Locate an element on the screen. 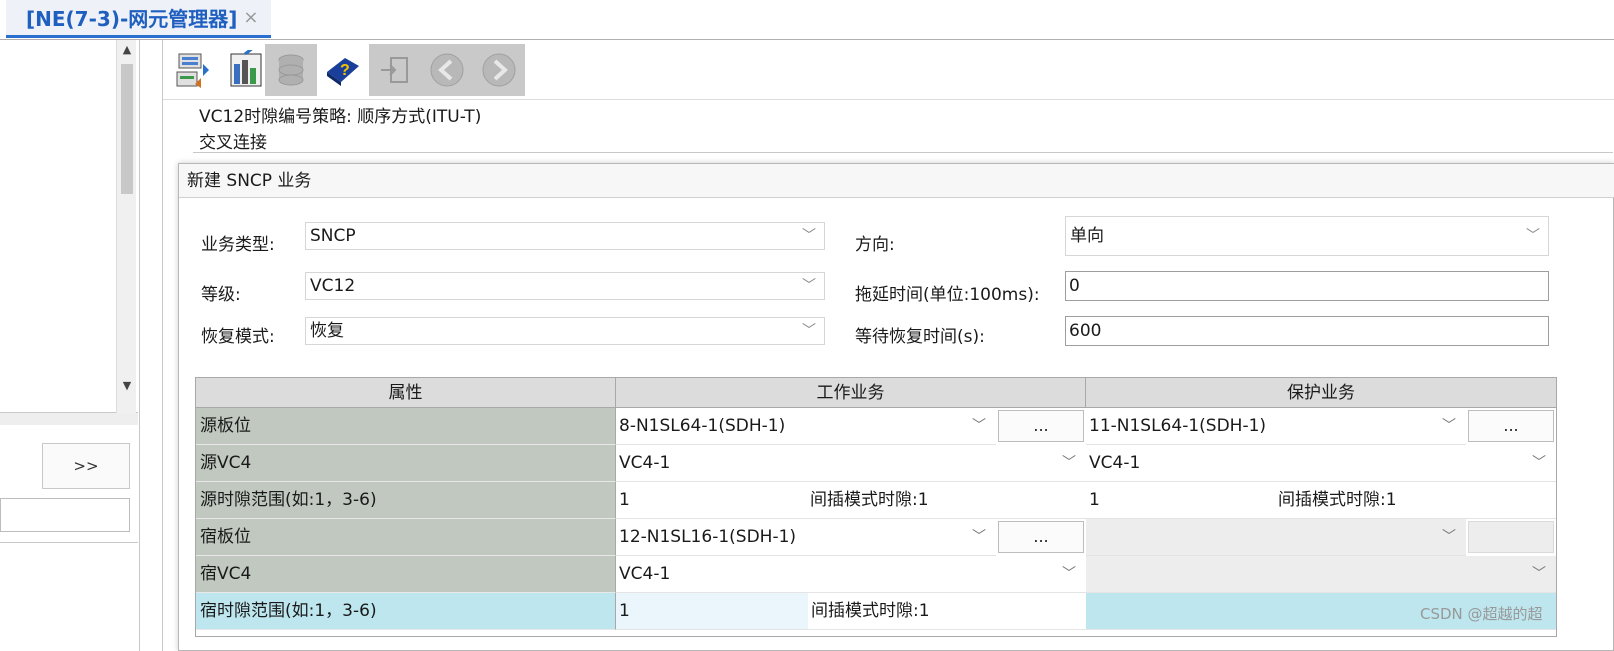 The width and height of the screenshot is (1614, 651). database-button is located at coordinates (291, 70).